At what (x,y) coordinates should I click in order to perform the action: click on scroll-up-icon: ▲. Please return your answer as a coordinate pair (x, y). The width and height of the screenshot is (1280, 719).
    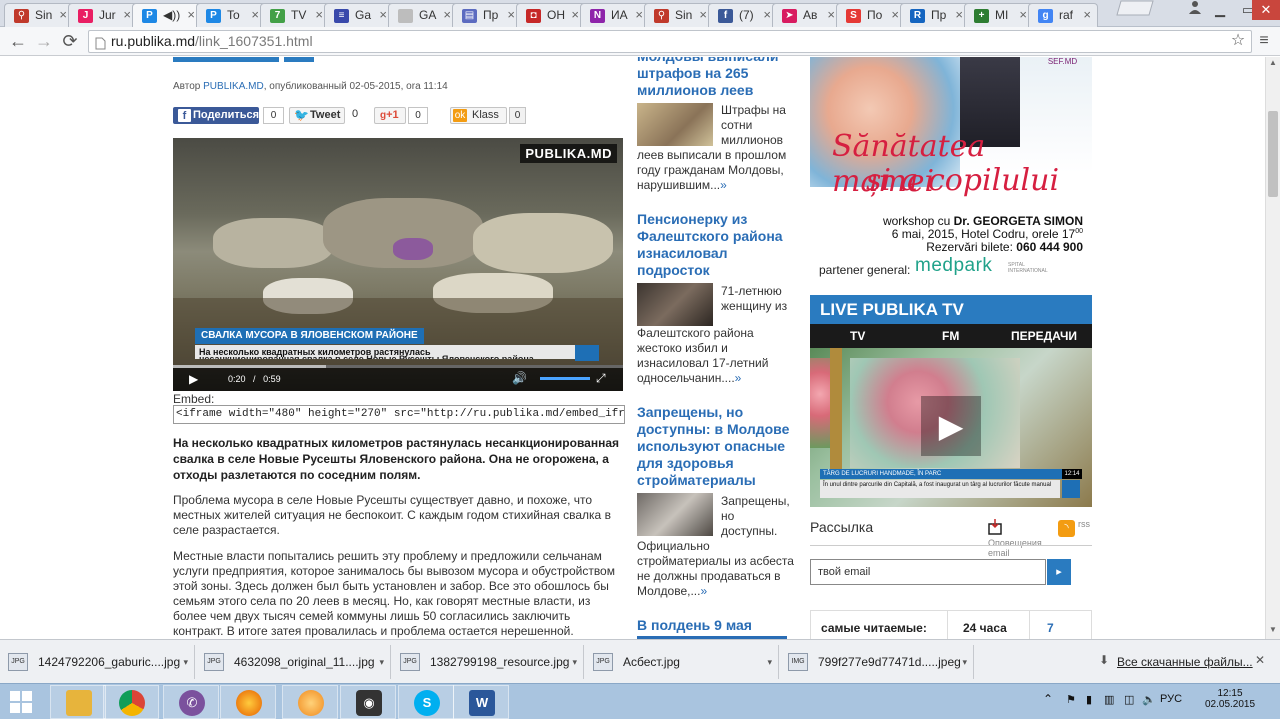
    Looking at the image, I should click on (1273, 62).